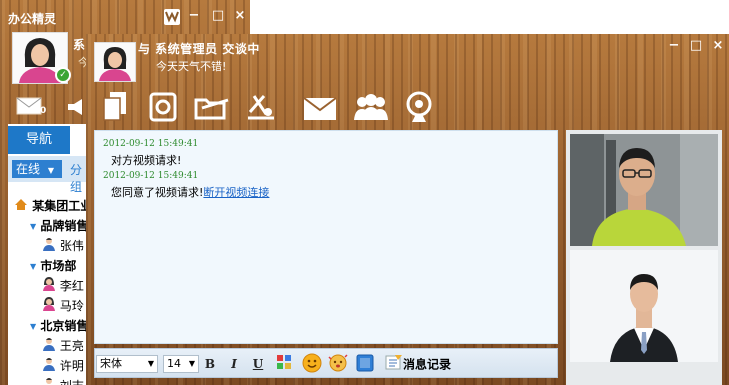 The height and width of the screenshot is (385, 729). I want to click on tree-user-label: 刘志, so click(72, 382).